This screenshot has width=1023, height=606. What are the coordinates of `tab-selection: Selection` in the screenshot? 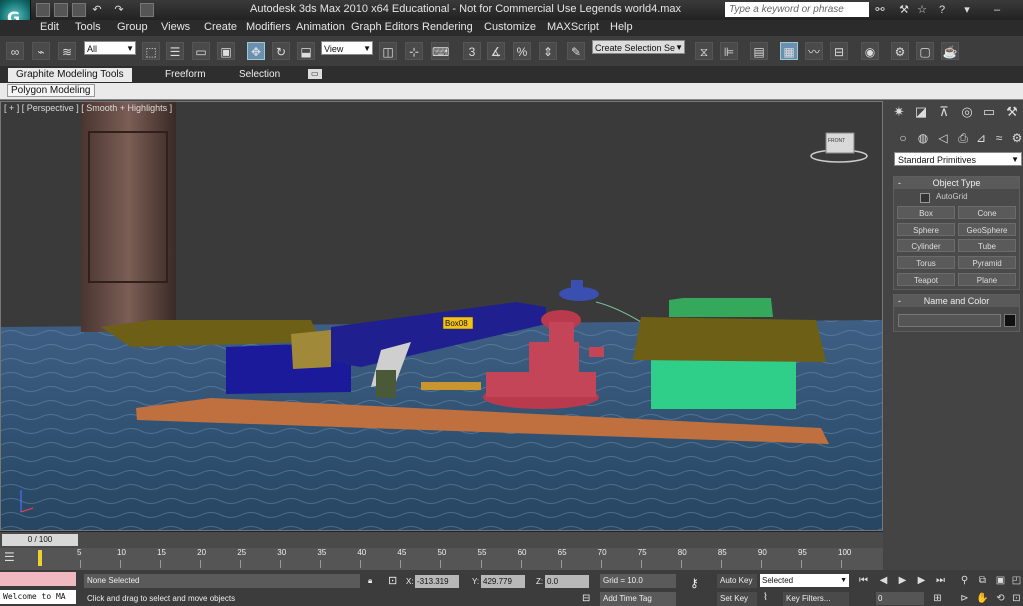 It's located at (259, 75).